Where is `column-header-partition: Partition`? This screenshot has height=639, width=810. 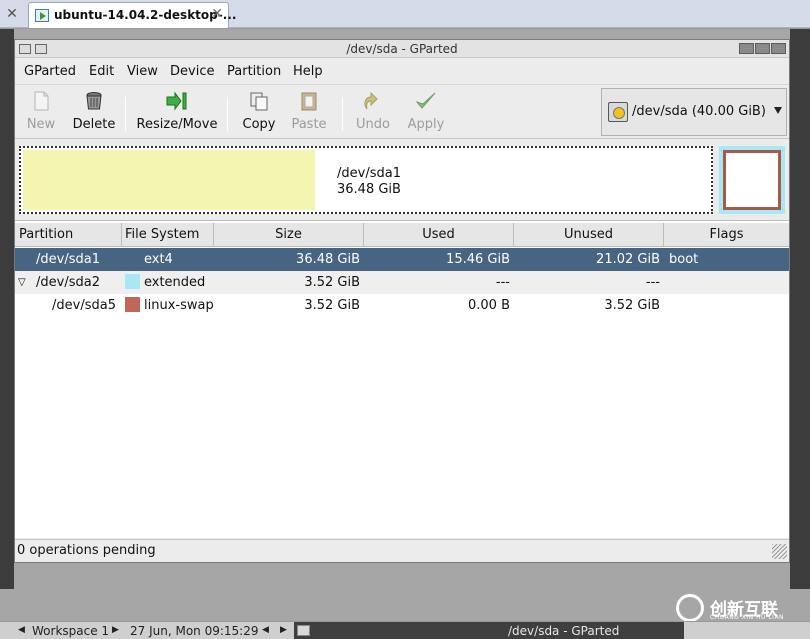 column-header-partition: Partition is located at coordinates (68, 235).